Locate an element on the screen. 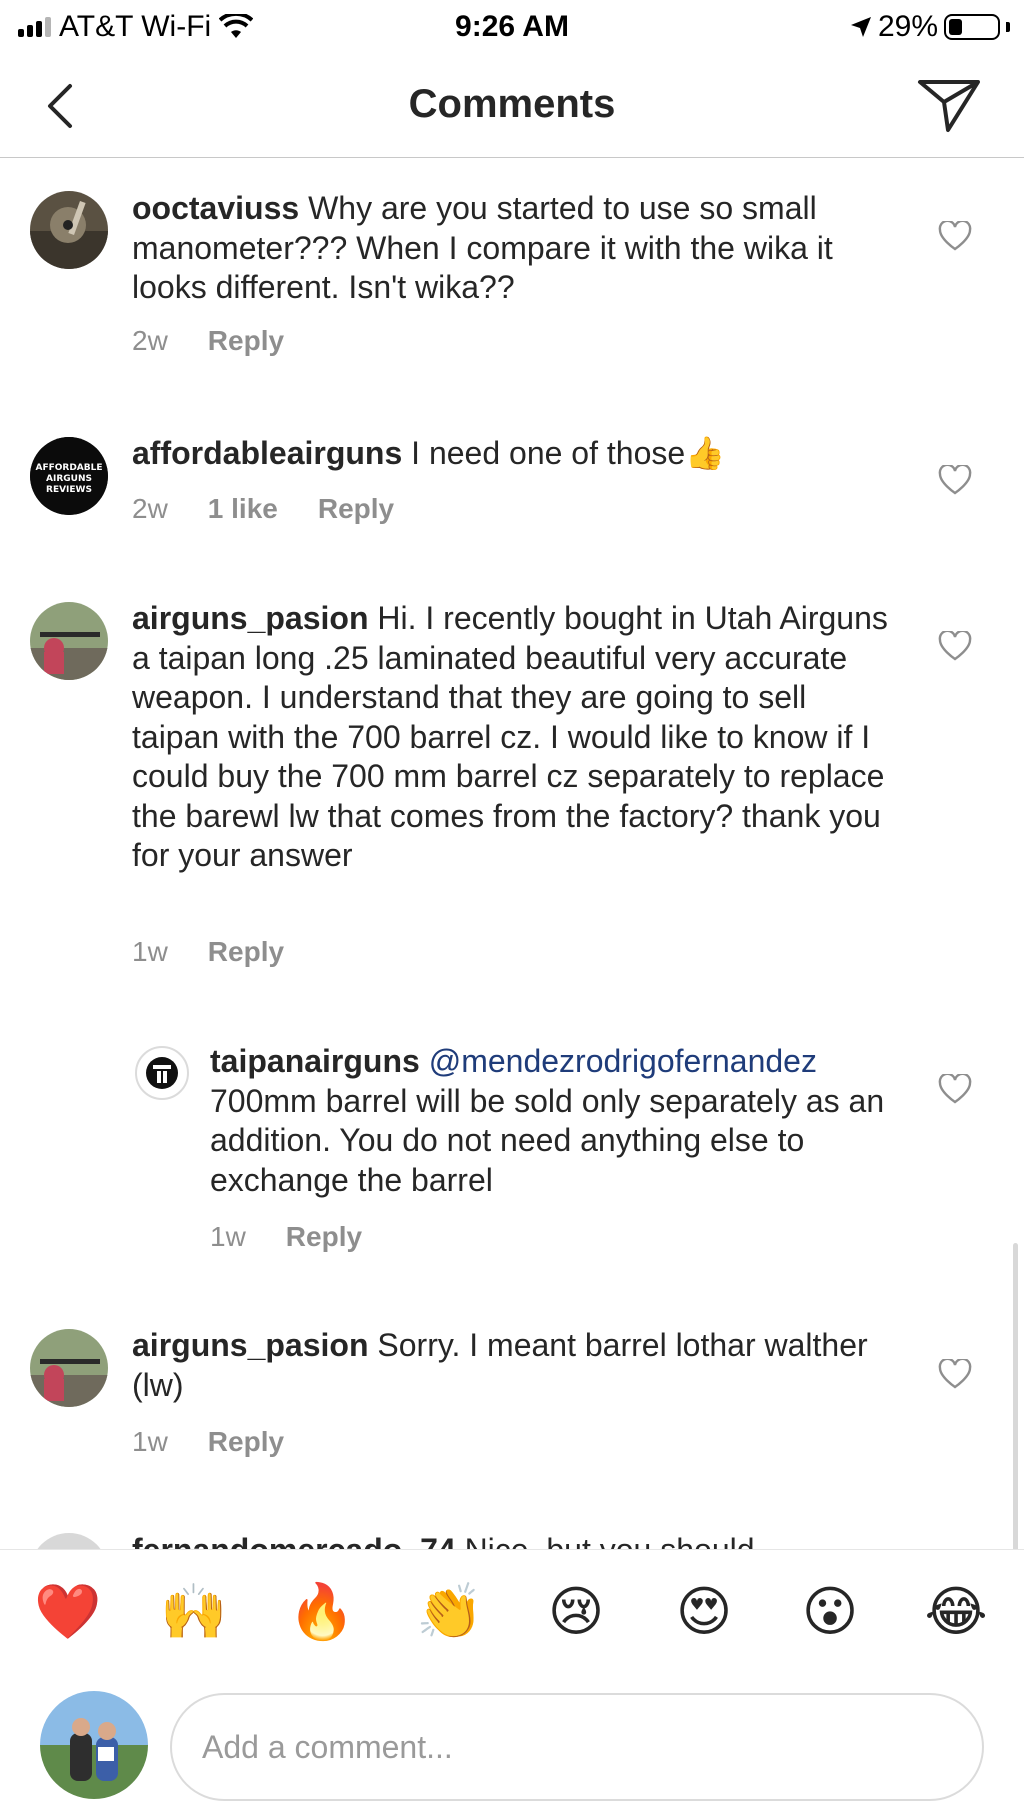  comment-content: I need one of those👍 is located at coordinates (563, 453).